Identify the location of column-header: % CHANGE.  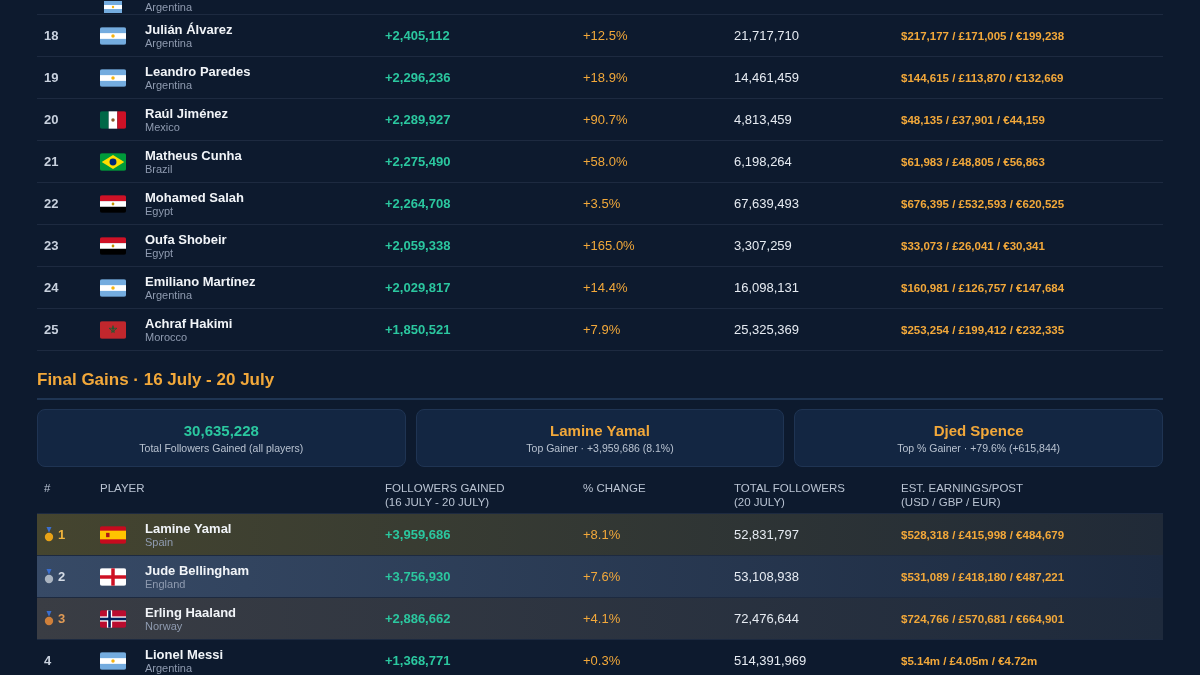
(614, 488).